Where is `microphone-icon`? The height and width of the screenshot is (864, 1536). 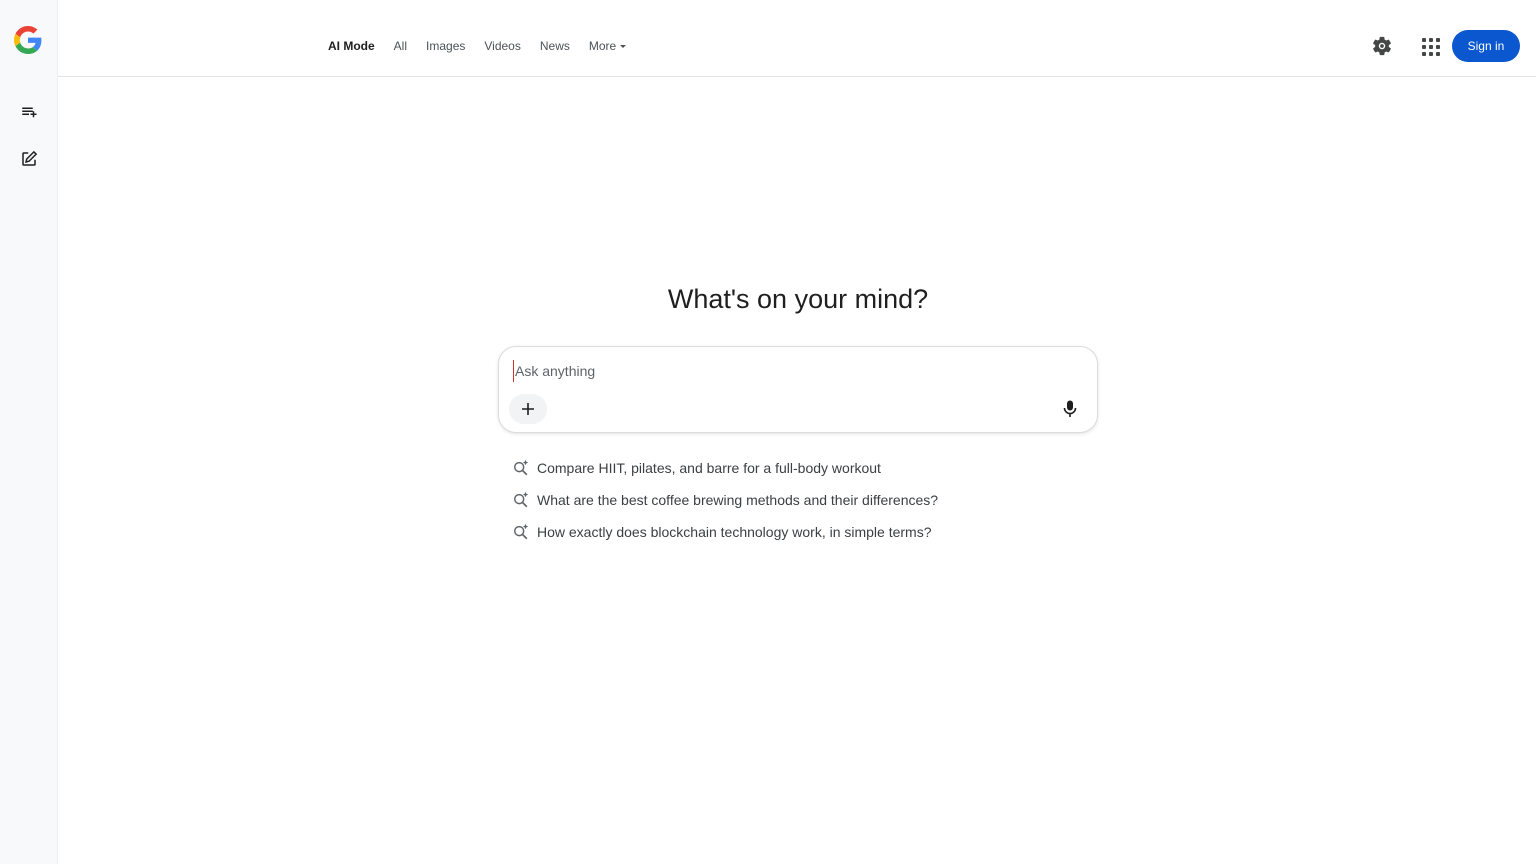 microphone-icon is located at coordinates (1070, 409).